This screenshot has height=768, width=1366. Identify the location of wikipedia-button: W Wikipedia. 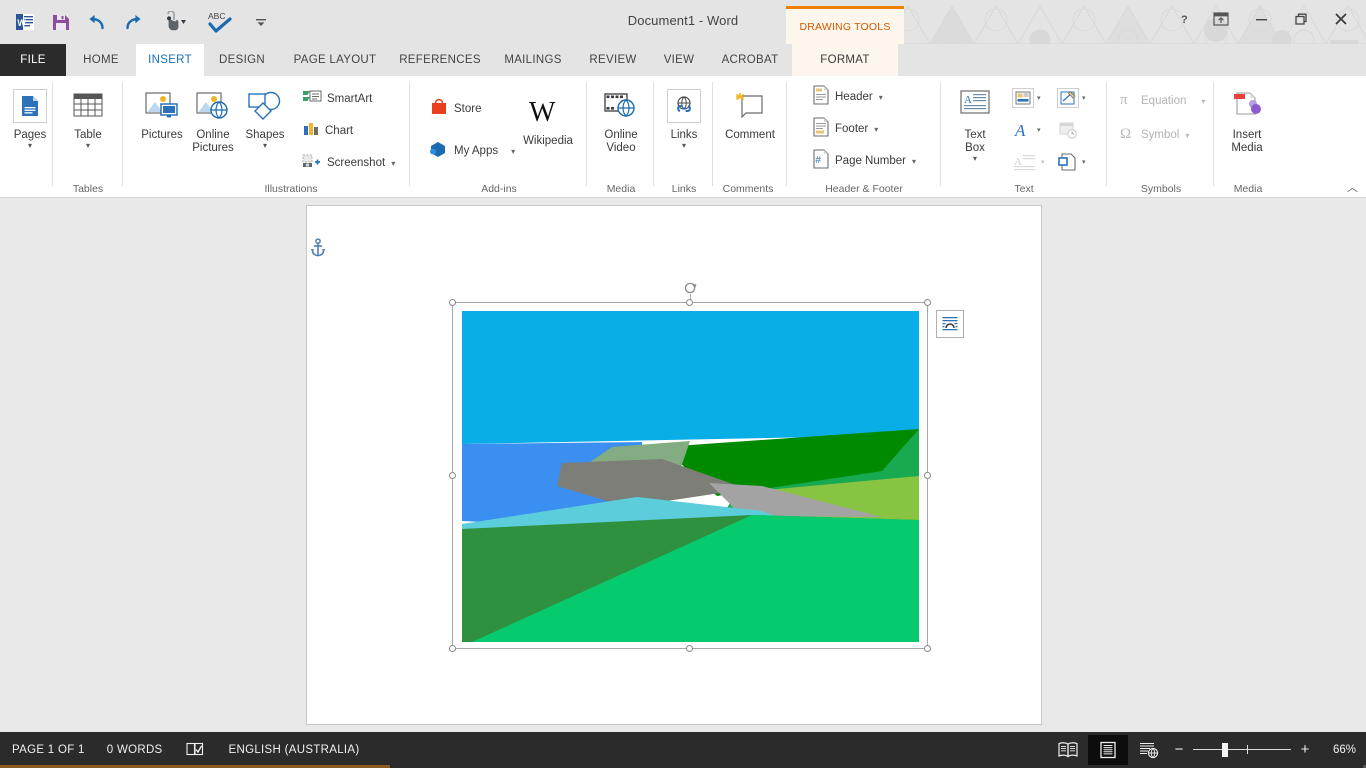
(548, 119).